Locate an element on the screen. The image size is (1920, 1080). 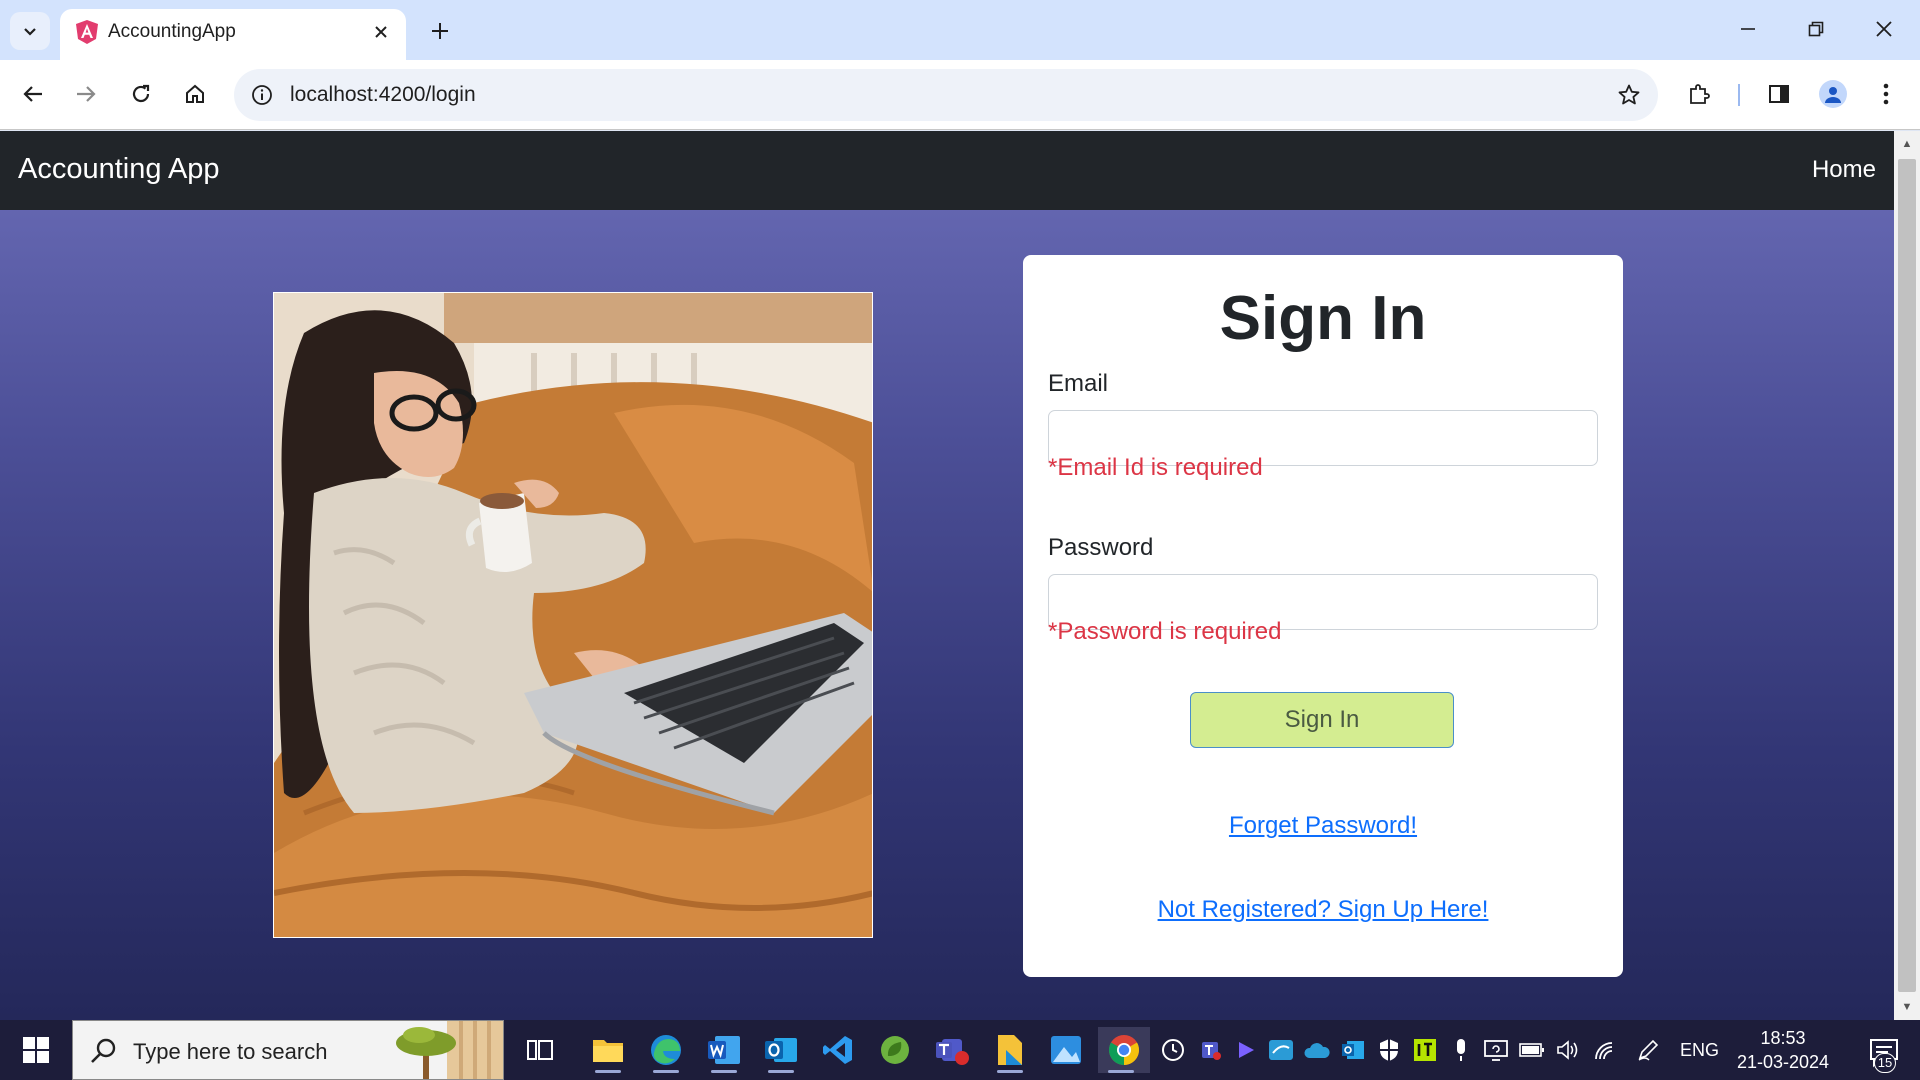
taskbar-search-box: Type here to search is located at coordinates (288, 1050).